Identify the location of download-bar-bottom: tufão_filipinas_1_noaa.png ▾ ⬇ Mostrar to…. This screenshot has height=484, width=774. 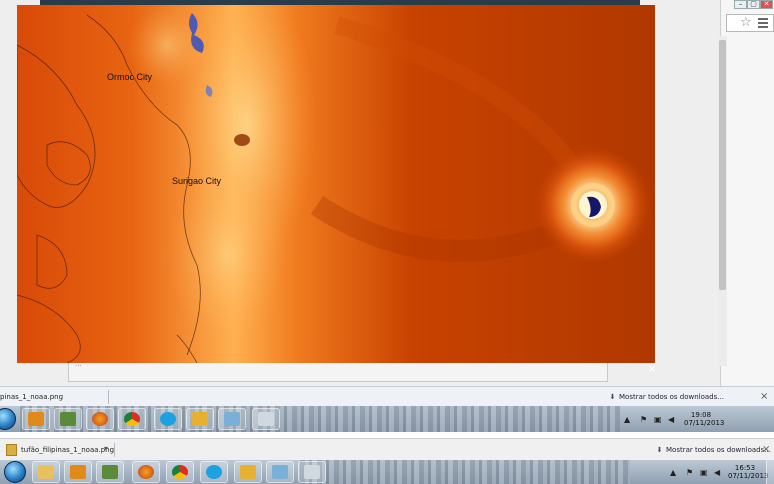
(387, 449).